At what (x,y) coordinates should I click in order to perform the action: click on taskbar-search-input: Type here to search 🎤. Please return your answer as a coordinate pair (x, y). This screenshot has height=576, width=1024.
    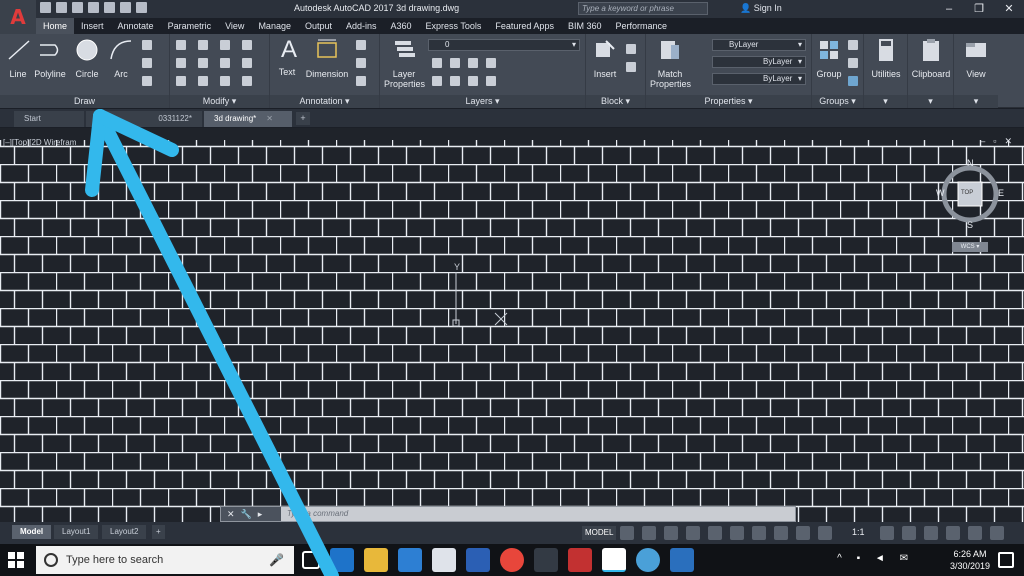
    Looking at the image, I should click on (165, 560).